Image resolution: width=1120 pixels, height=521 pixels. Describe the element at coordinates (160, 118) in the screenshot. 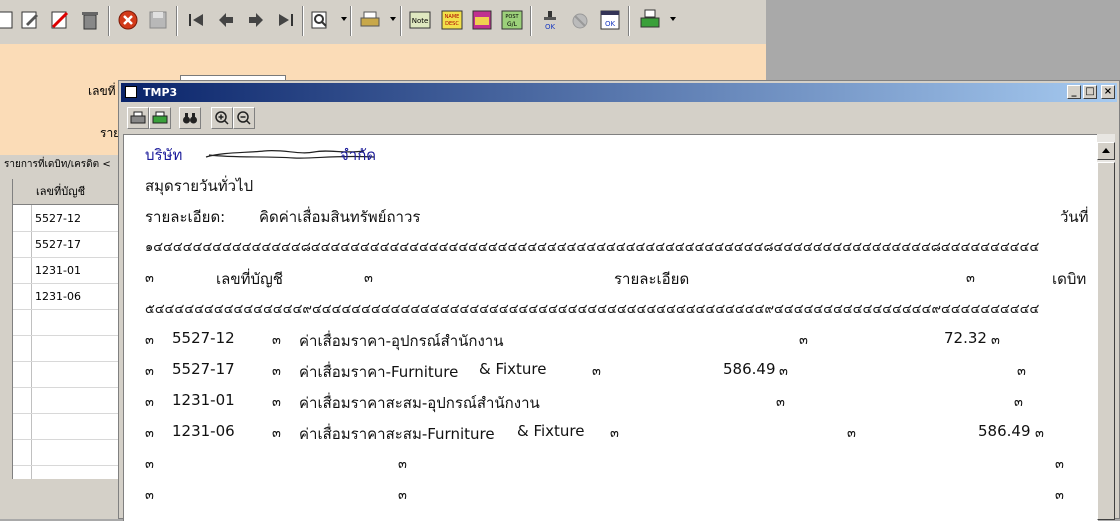

I see `print-setup-icon` at that location.